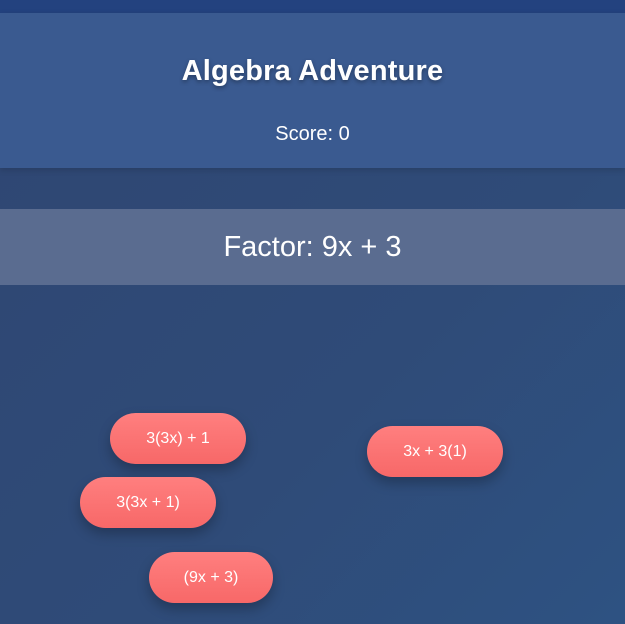  Describe the element at coordinates (312, 71) in the screenshot. I see `game-title: Algebra Adventure` at that location.